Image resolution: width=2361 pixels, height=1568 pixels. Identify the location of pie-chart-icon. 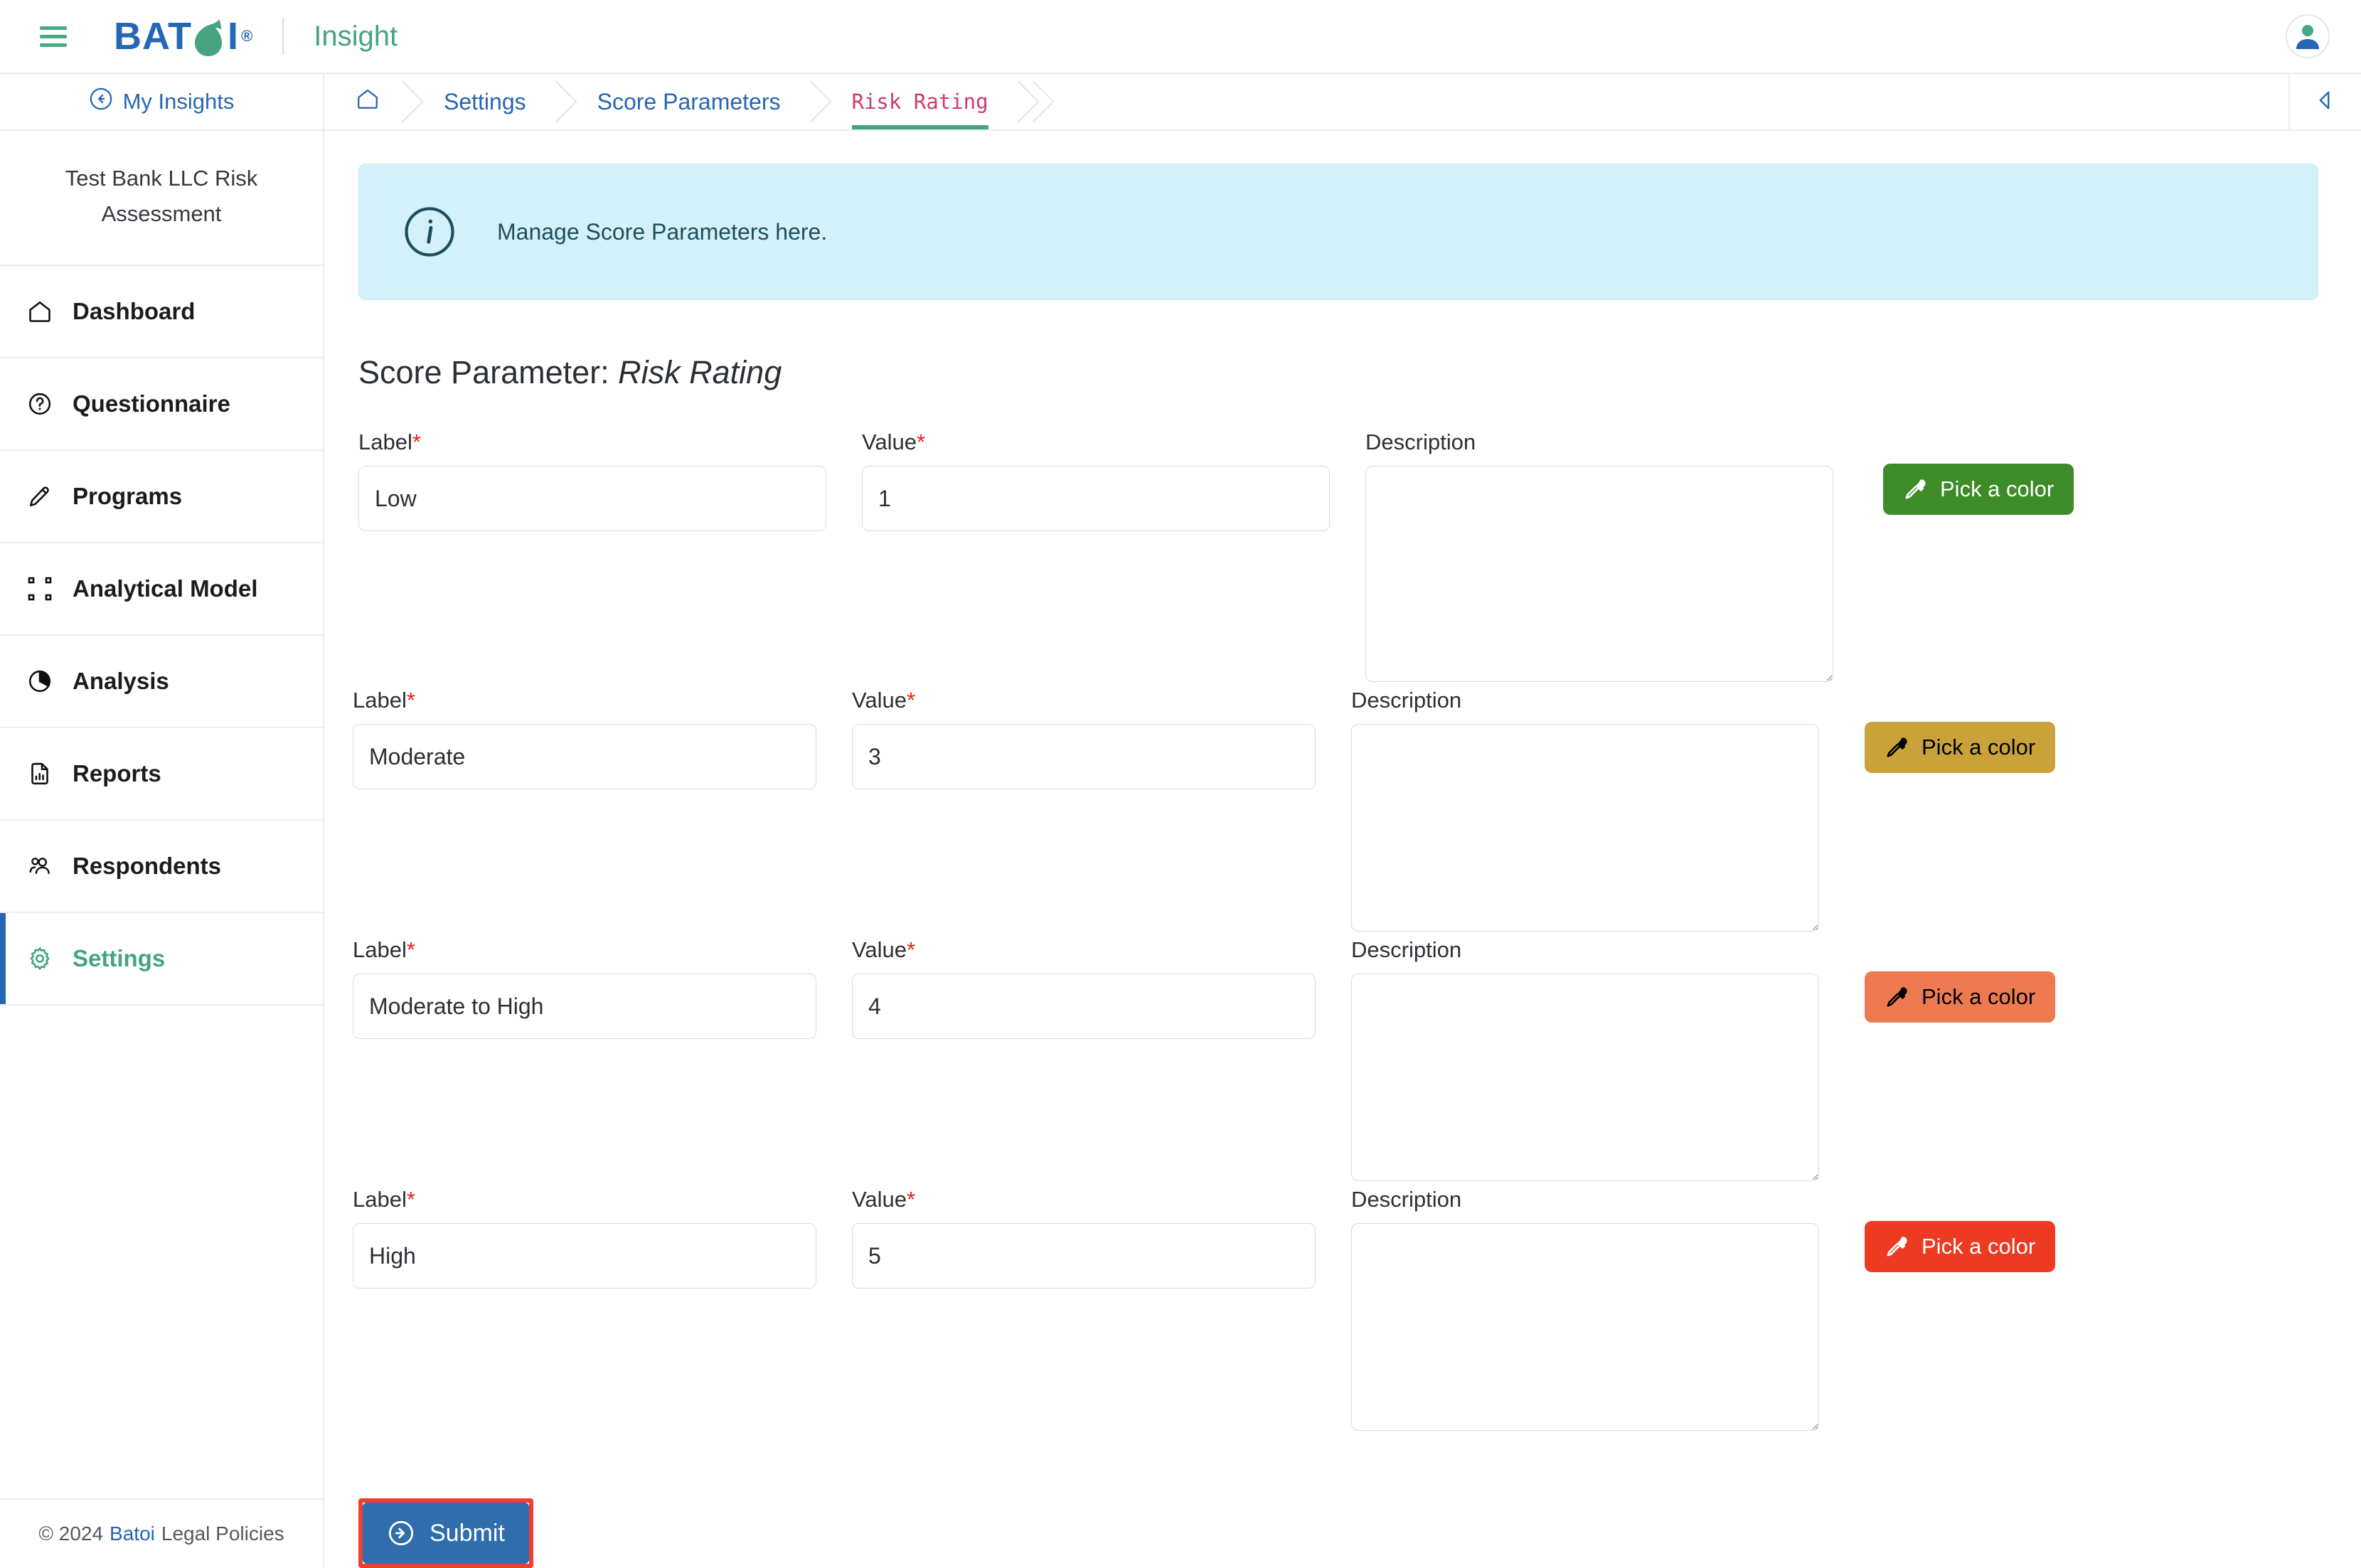
(40, 681).